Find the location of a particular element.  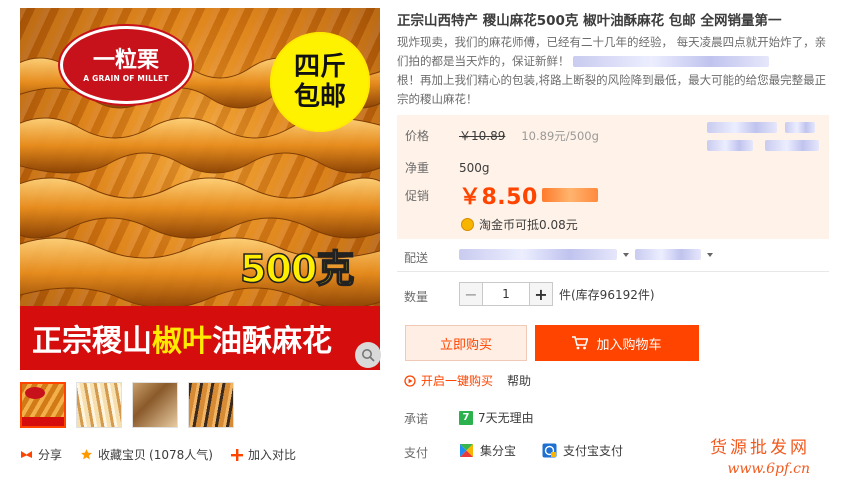

compare-button: 加入对比 is located at coordinates (263, 454).